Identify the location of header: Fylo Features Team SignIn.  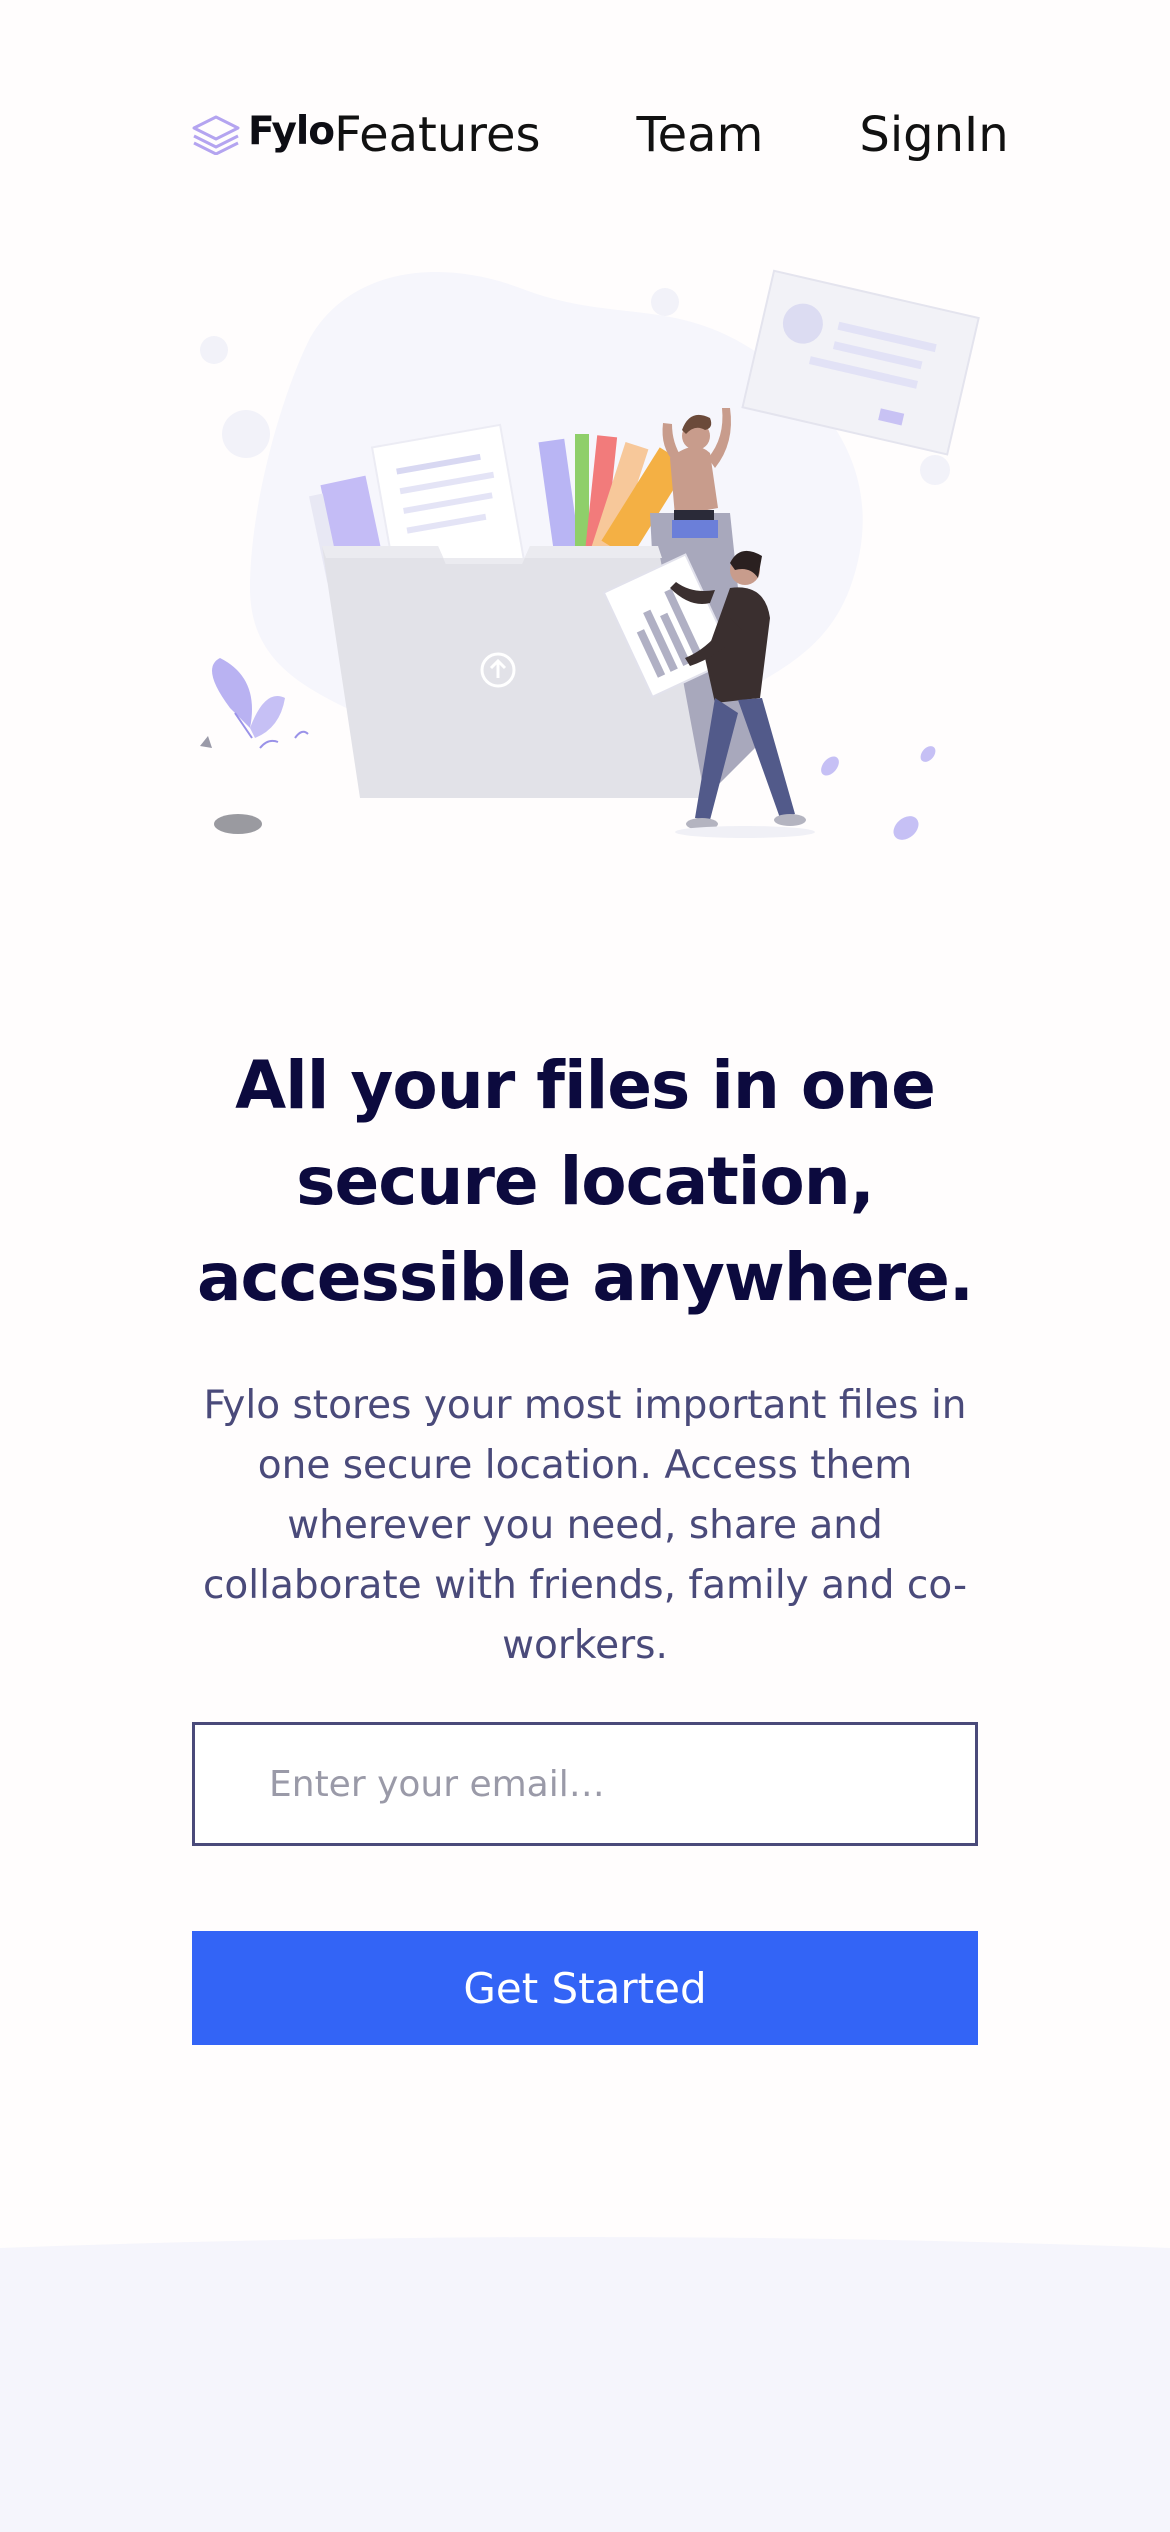
(600, 135).